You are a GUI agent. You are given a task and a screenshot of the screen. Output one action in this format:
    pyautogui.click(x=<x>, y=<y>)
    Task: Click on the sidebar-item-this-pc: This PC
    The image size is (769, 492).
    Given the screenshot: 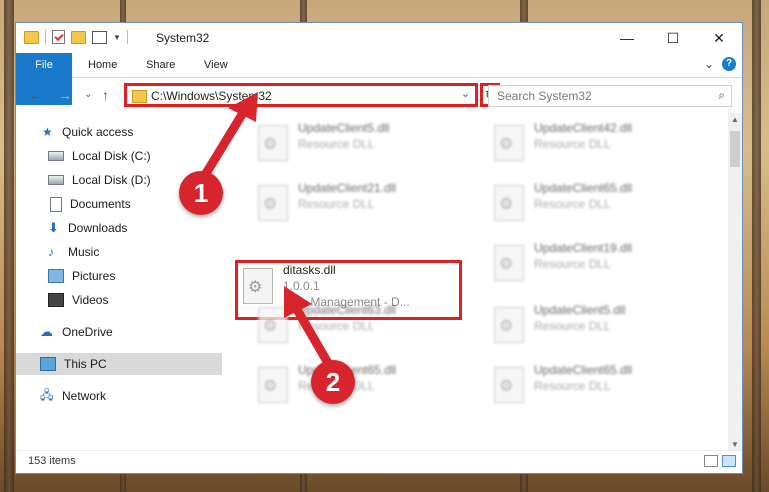 What is the action you would take?
    pyautogui.click(x=126, y=364)
    